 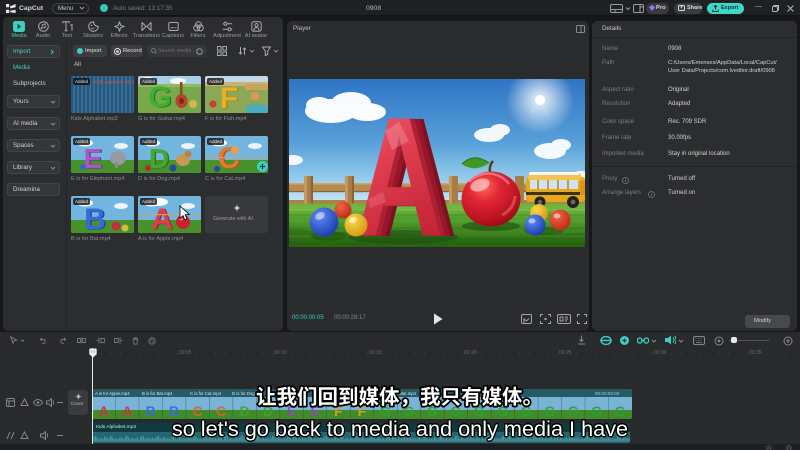 What do you see at coordinates (95, 218) in the screenshot?
I see `svg-text: B` at bounding box center [95, 218].